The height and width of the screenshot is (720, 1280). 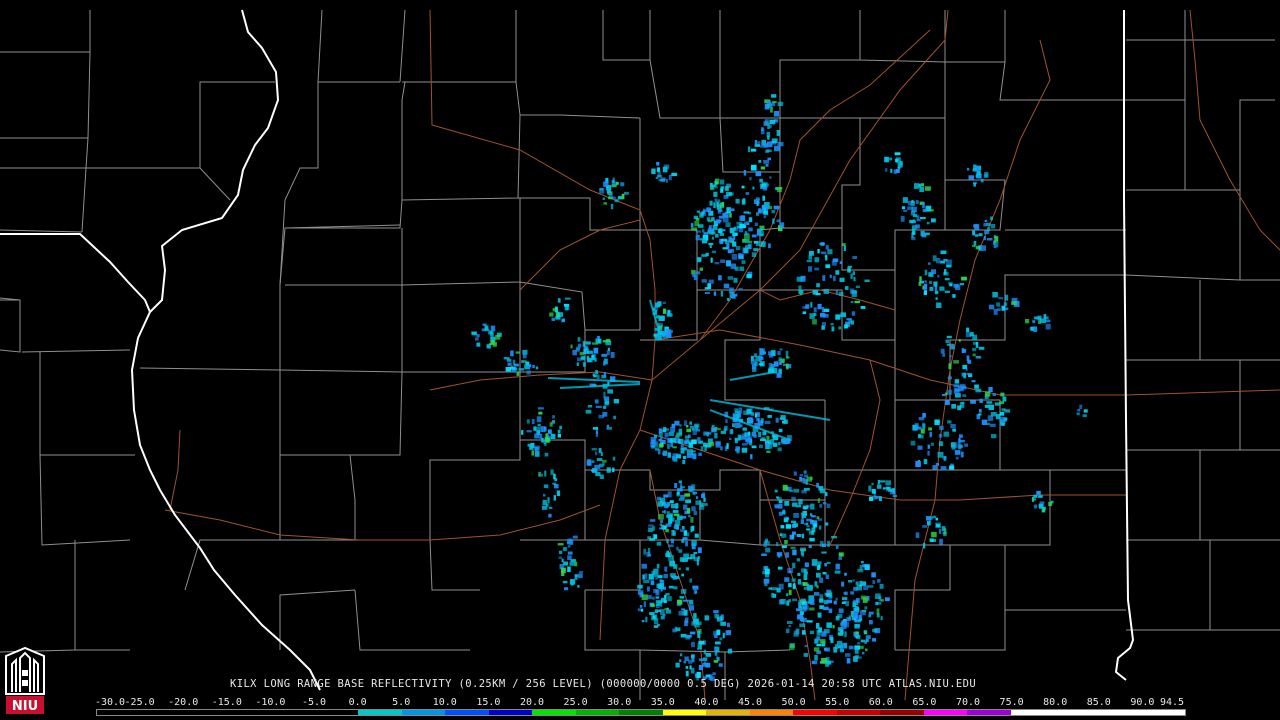 I want to click on scale-tick-label: 80.0, so click(x=1055, y=702).